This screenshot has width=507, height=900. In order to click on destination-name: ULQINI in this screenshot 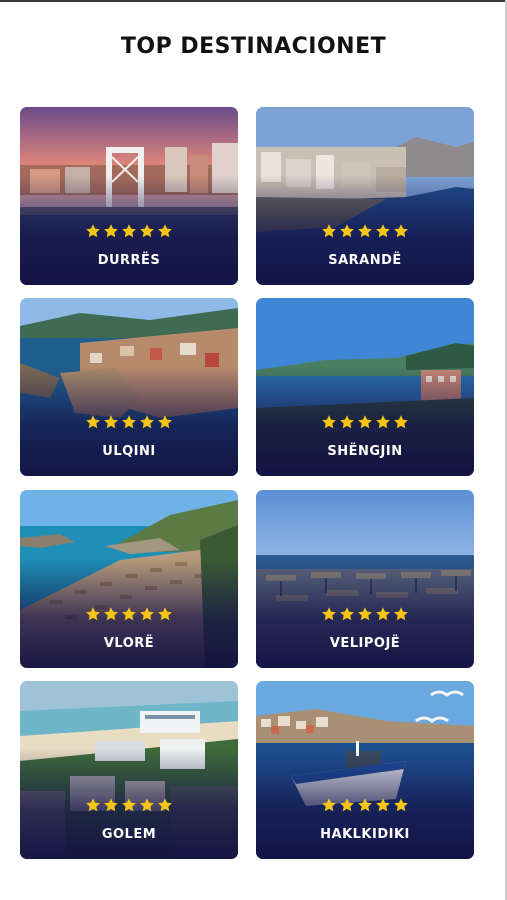, I will do `click(129, 451)`.